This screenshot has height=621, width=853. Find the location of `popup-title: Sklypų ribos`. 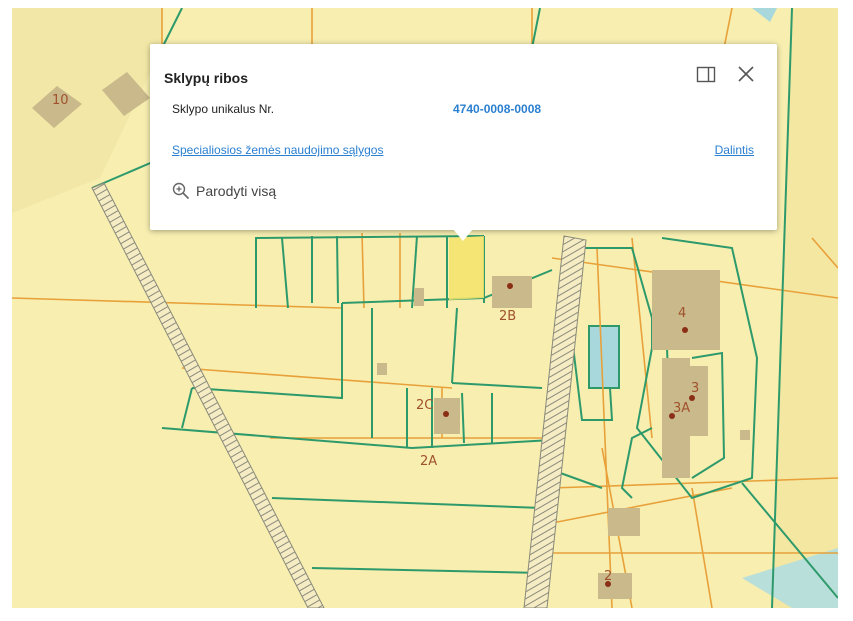

popup-title: Sklypų ribos is located at coordinates (206, 78).